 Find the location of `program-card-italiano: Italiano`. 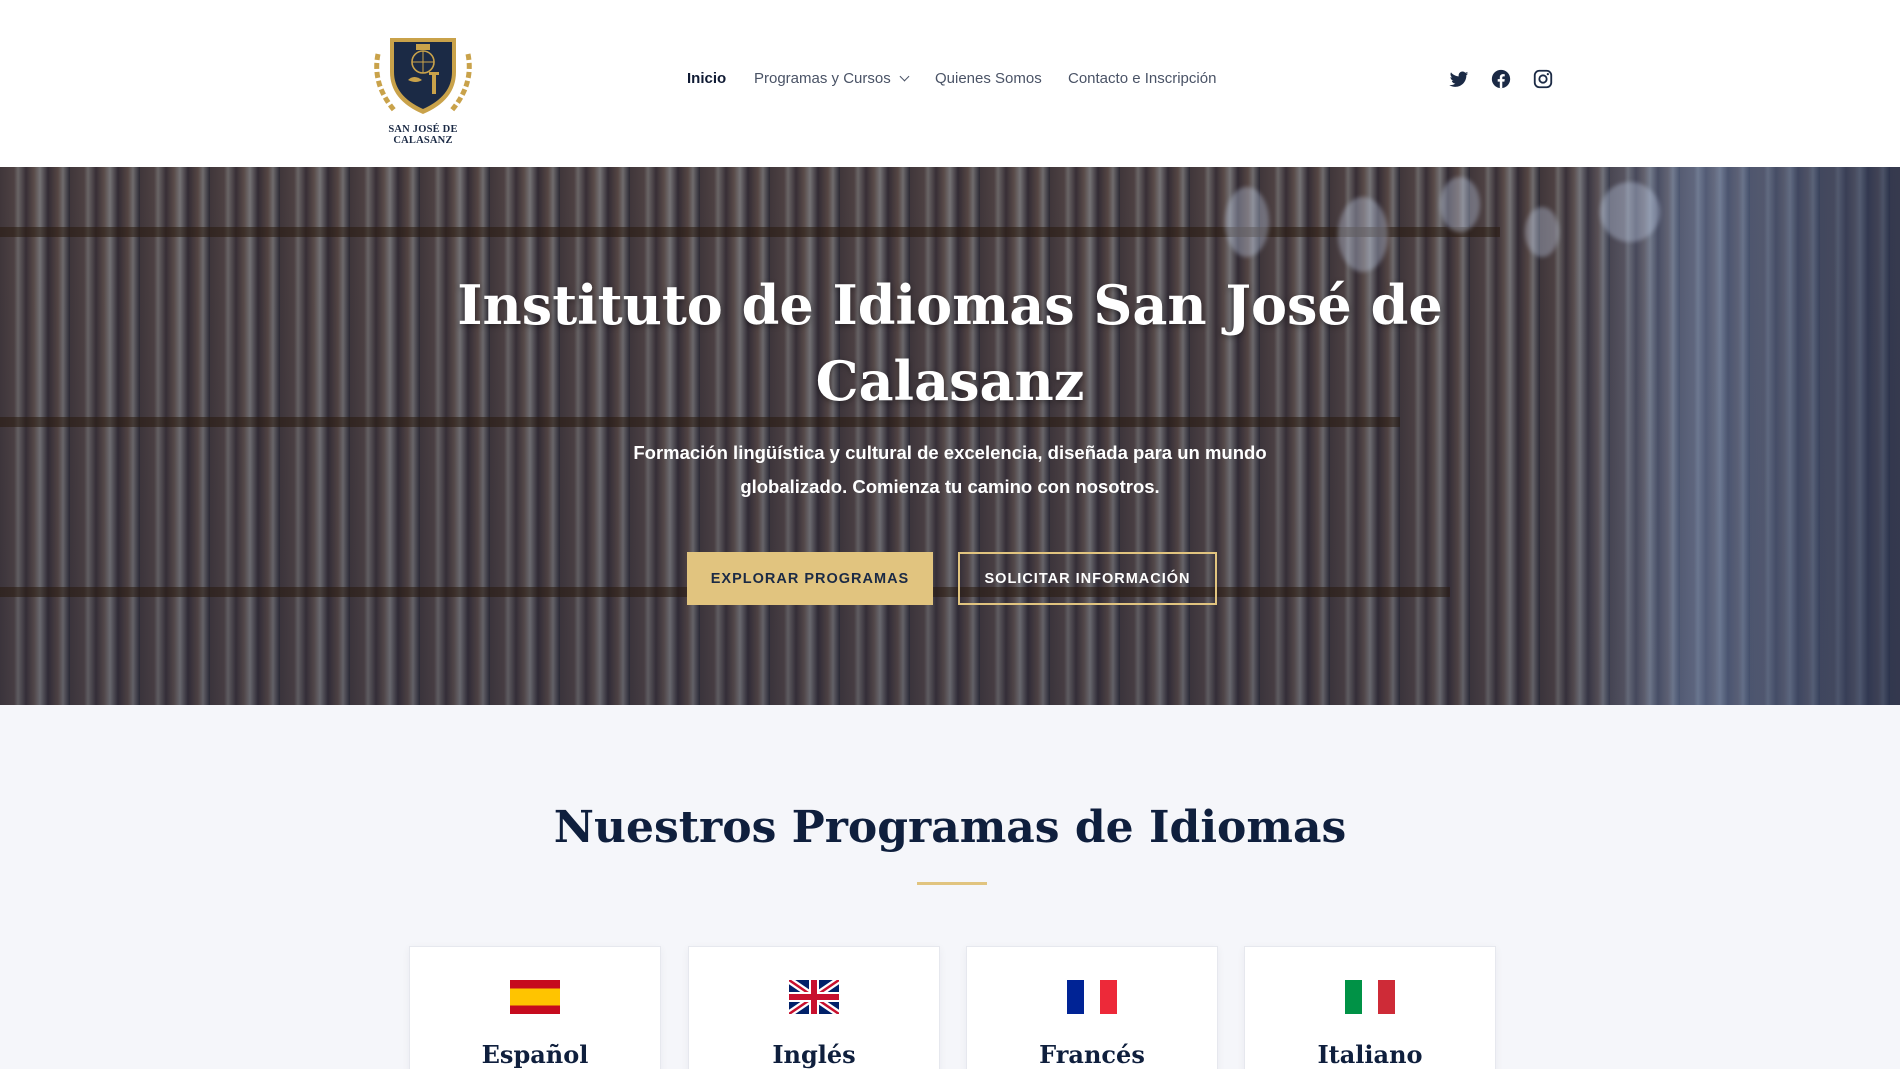

program-card-italiano: Italiano is located at coordinates (1370, 1007).